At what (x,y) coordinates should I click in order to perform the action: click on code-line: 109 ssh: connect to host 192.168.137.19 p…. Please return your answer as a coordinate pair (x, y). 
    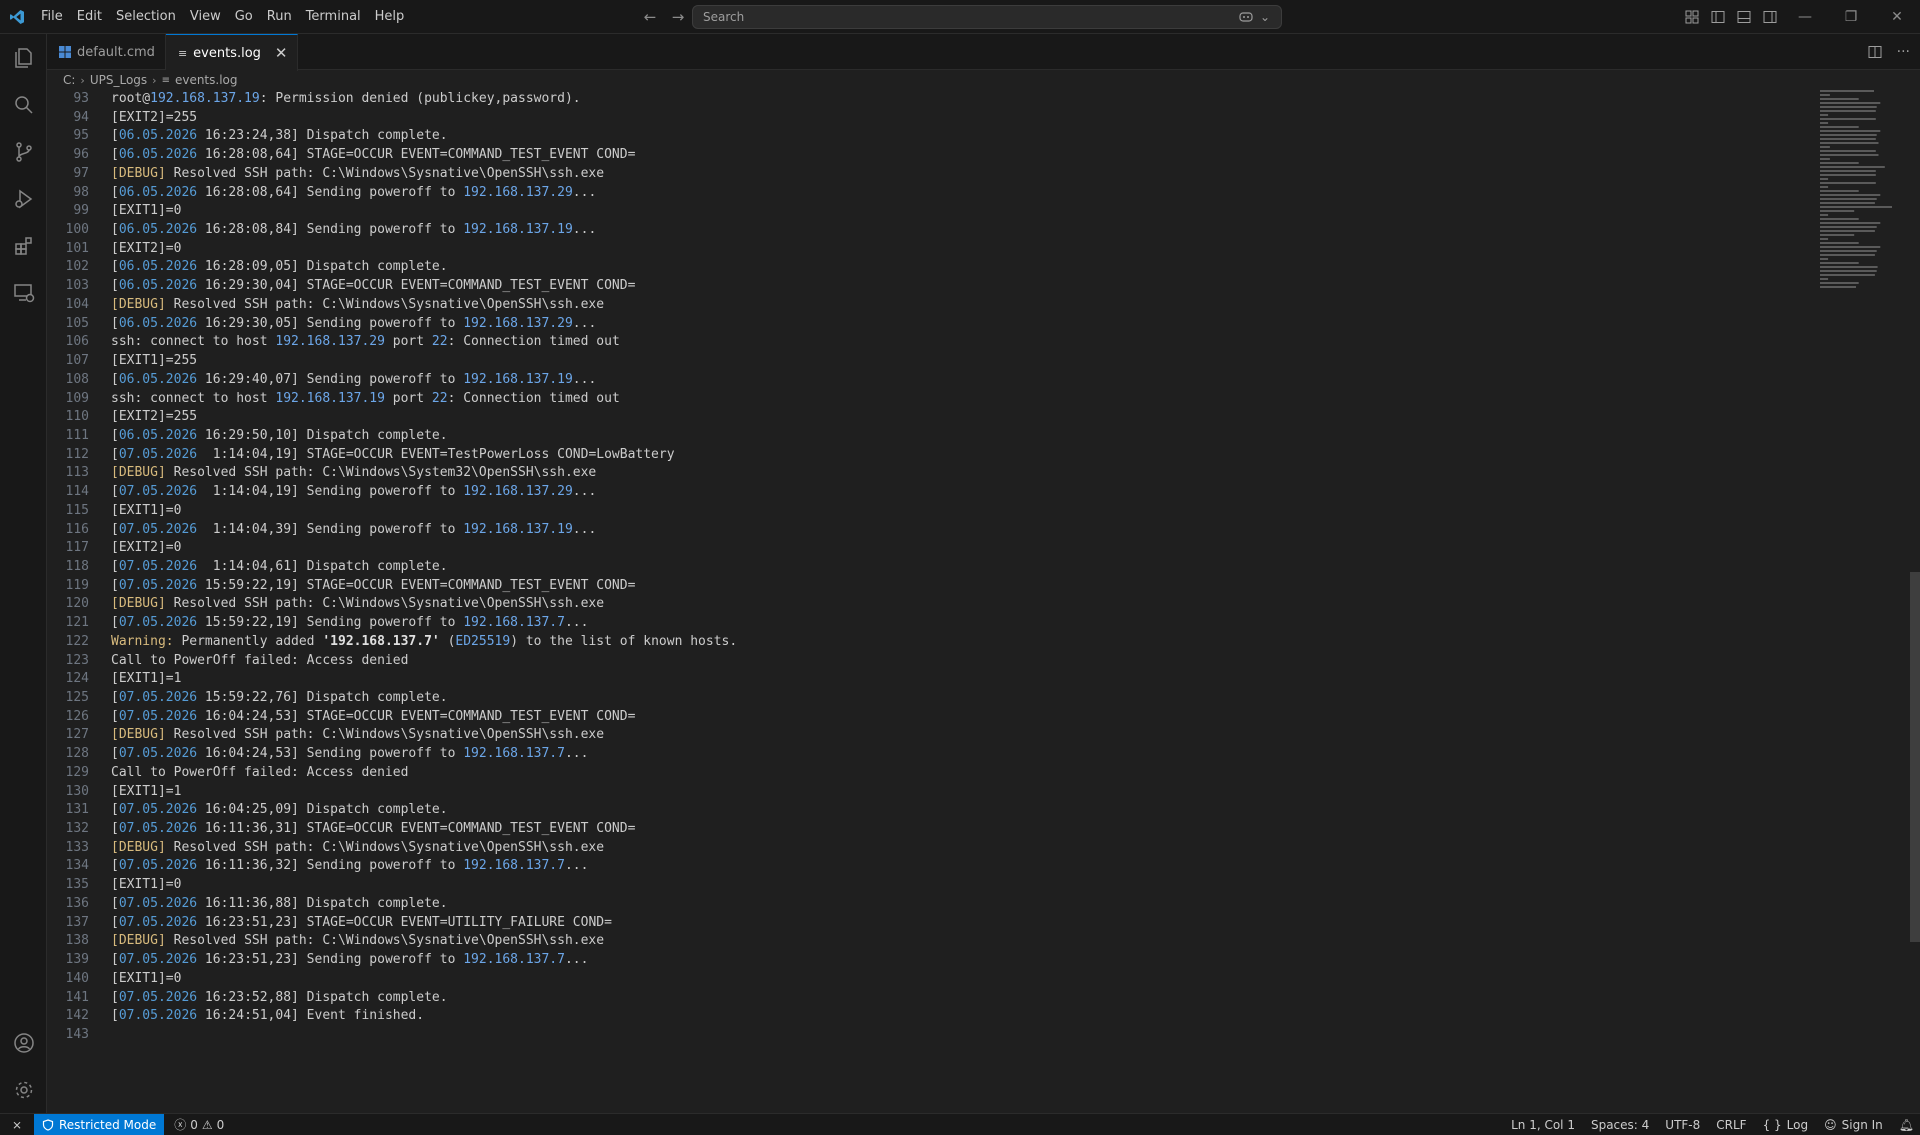
    Looking at the image, I should click on (932, 399).